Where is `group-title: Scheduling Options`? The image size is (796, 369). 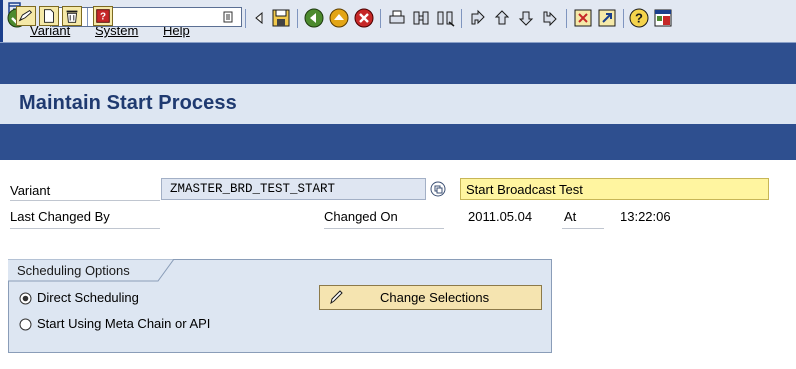 group-title: Scheduling Options is located at coordinates (73, 270).